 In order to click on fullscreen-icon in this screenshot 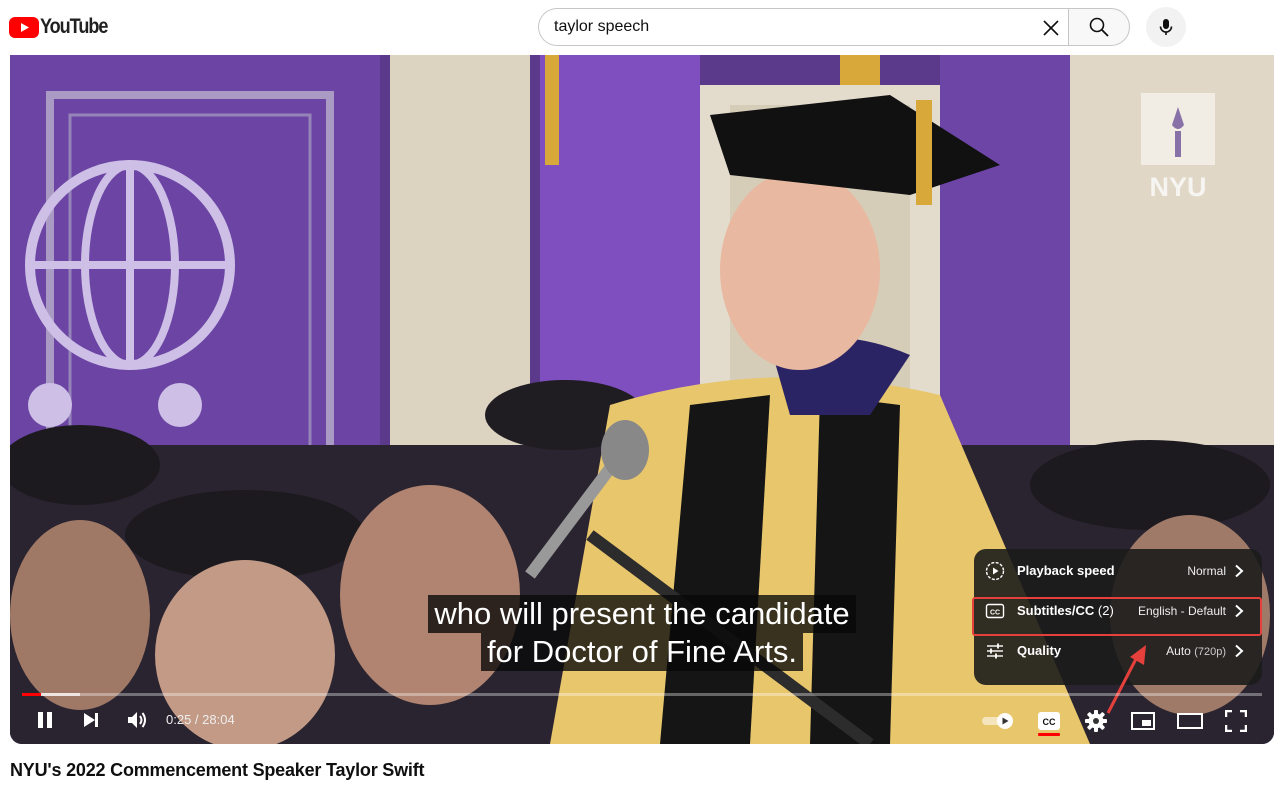, I will do `click(1236, 721)`.